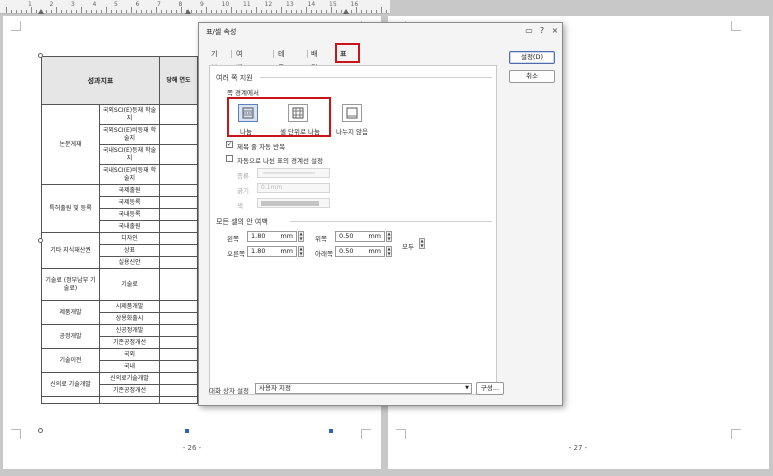  I want to click on tab-margin-caption: 여백/캡션, so click(240, 73).